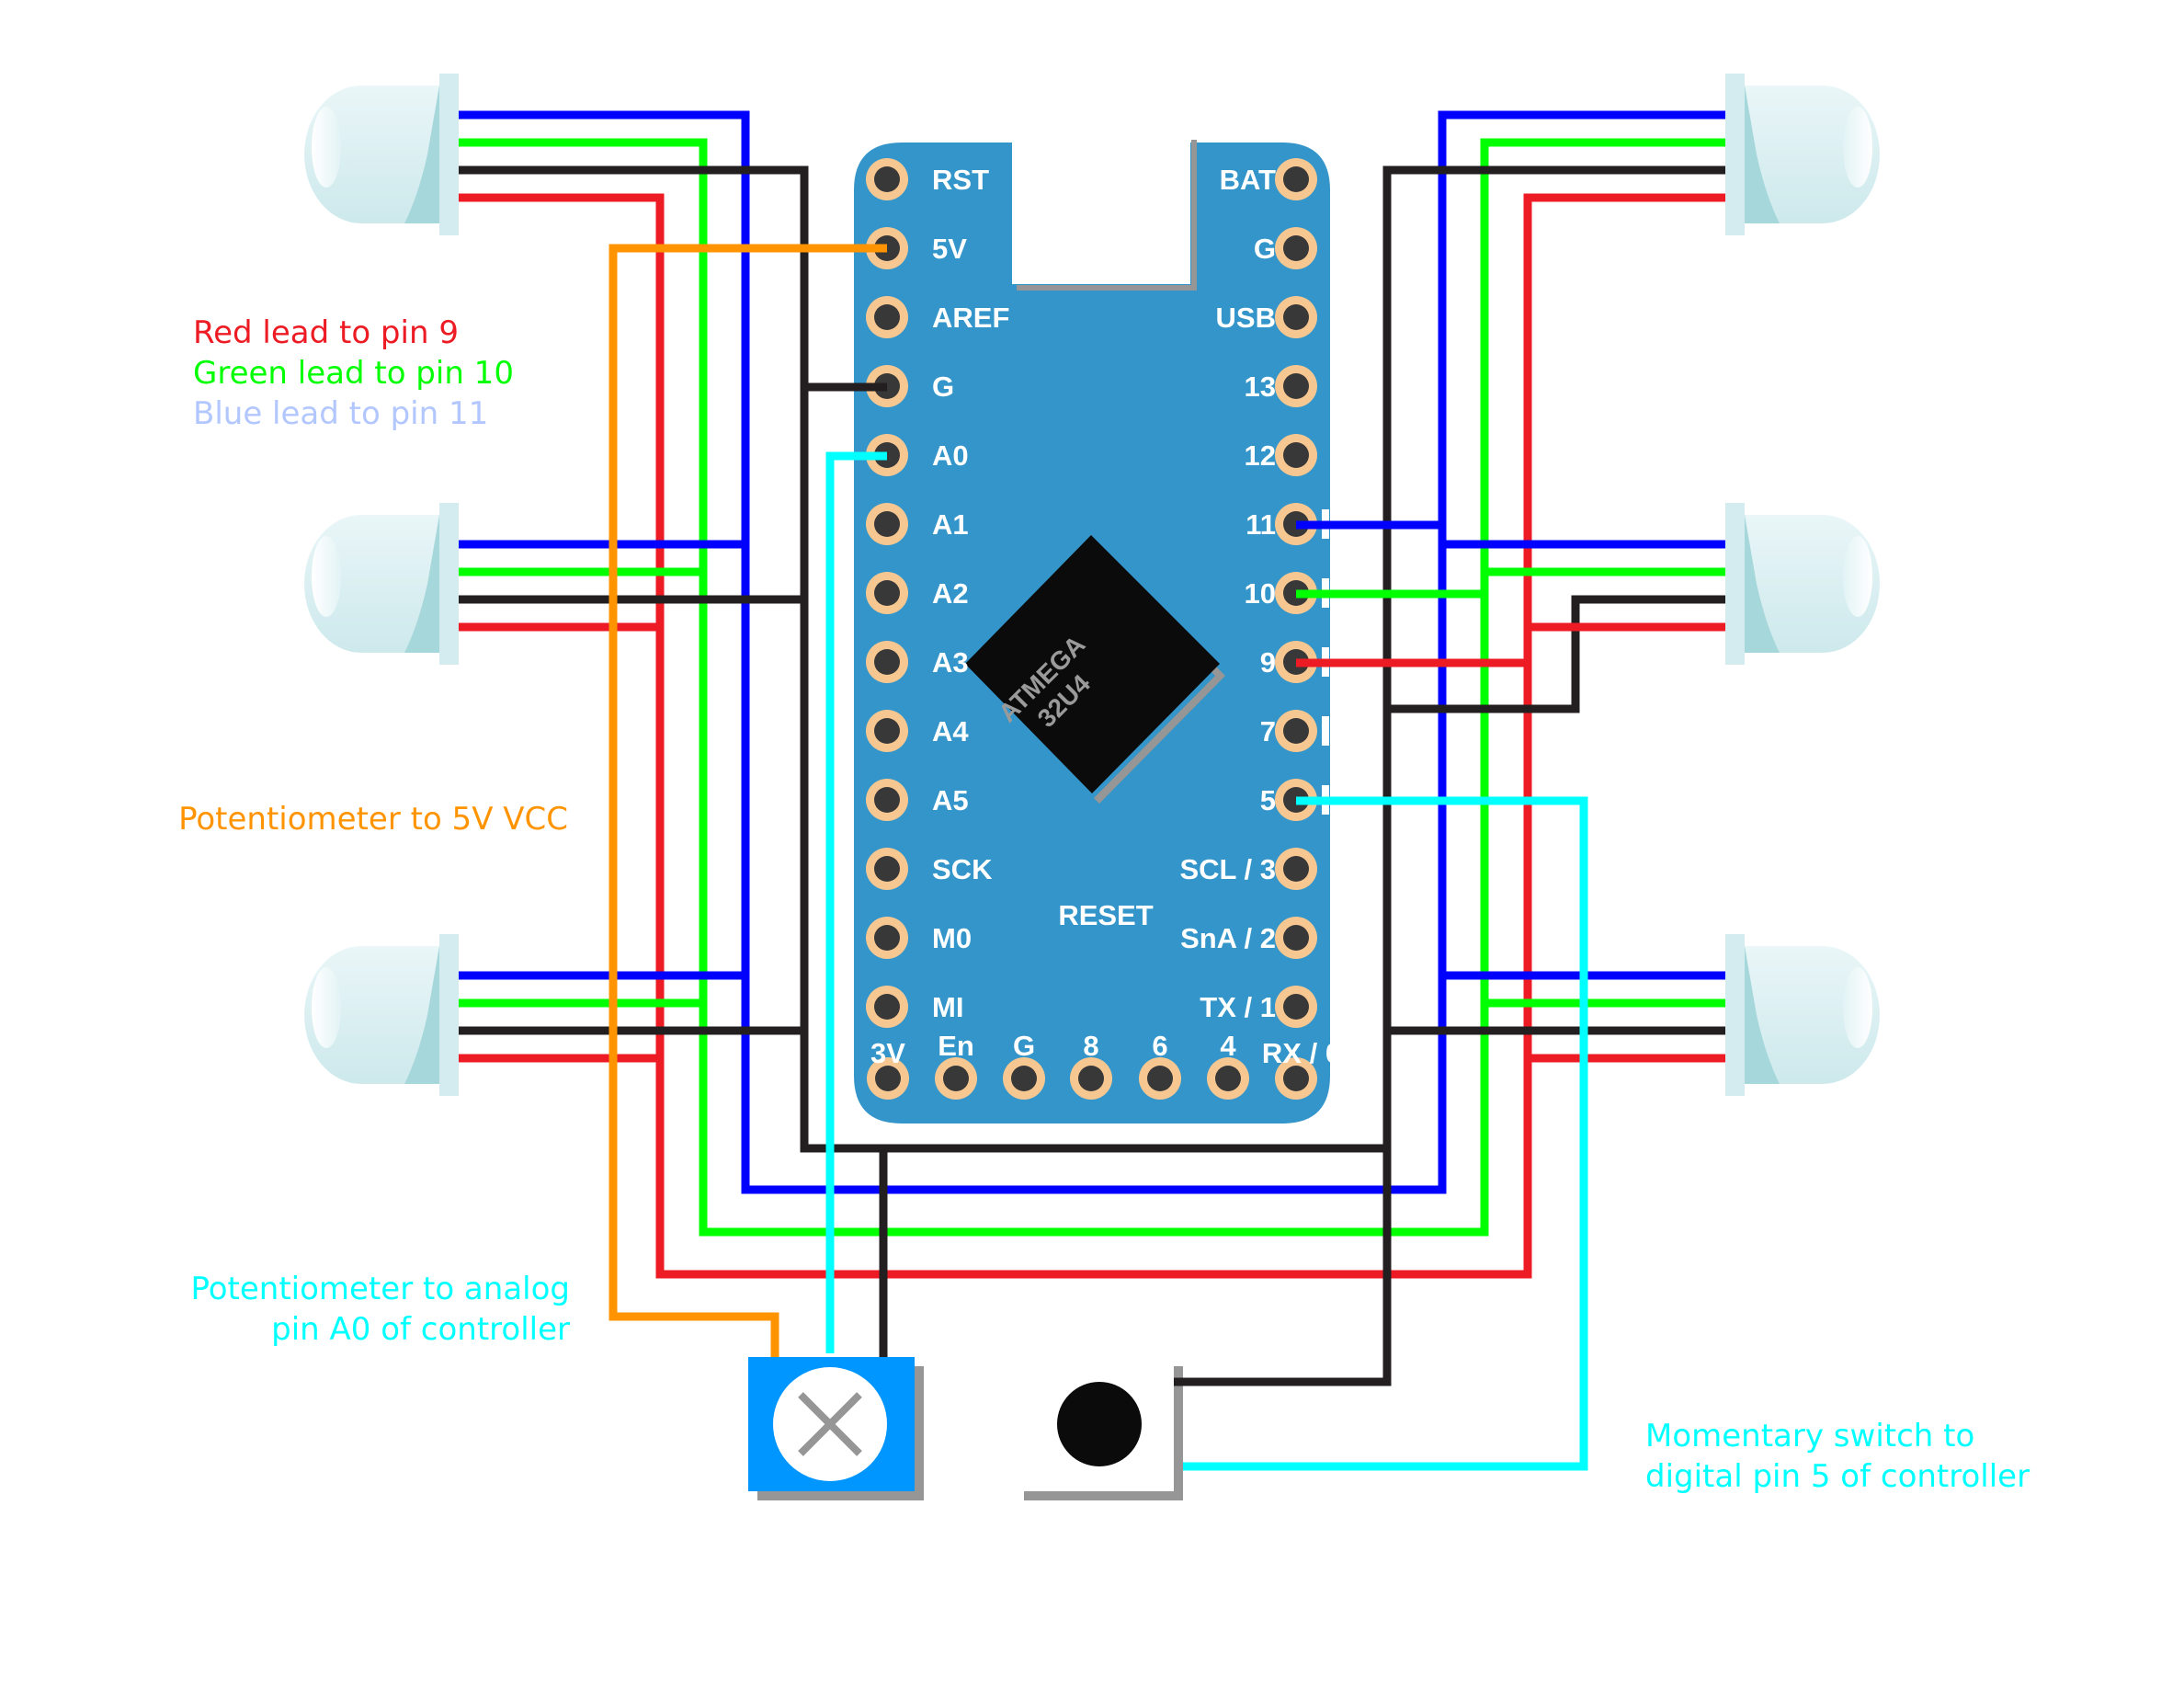  What do you see at coordinates (949, 249) in the screenshot?
I see `pin-label: 5V` at bounding box center [949, 249].